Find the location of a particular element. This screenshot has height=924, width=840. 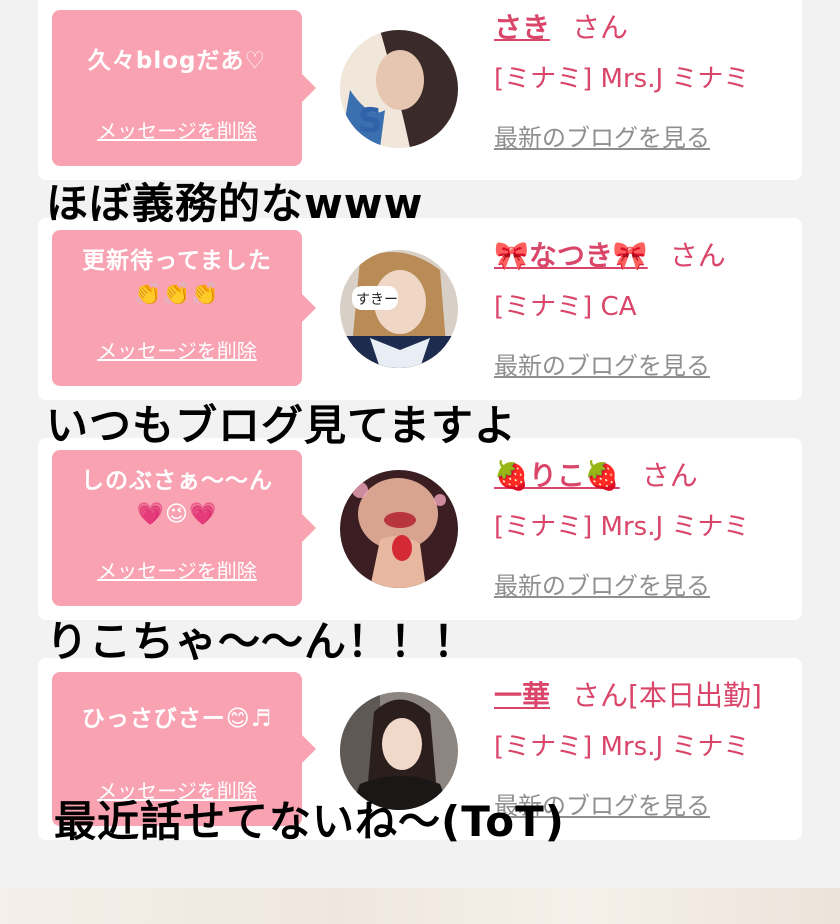

avatar is located at coordinates (399, 529).